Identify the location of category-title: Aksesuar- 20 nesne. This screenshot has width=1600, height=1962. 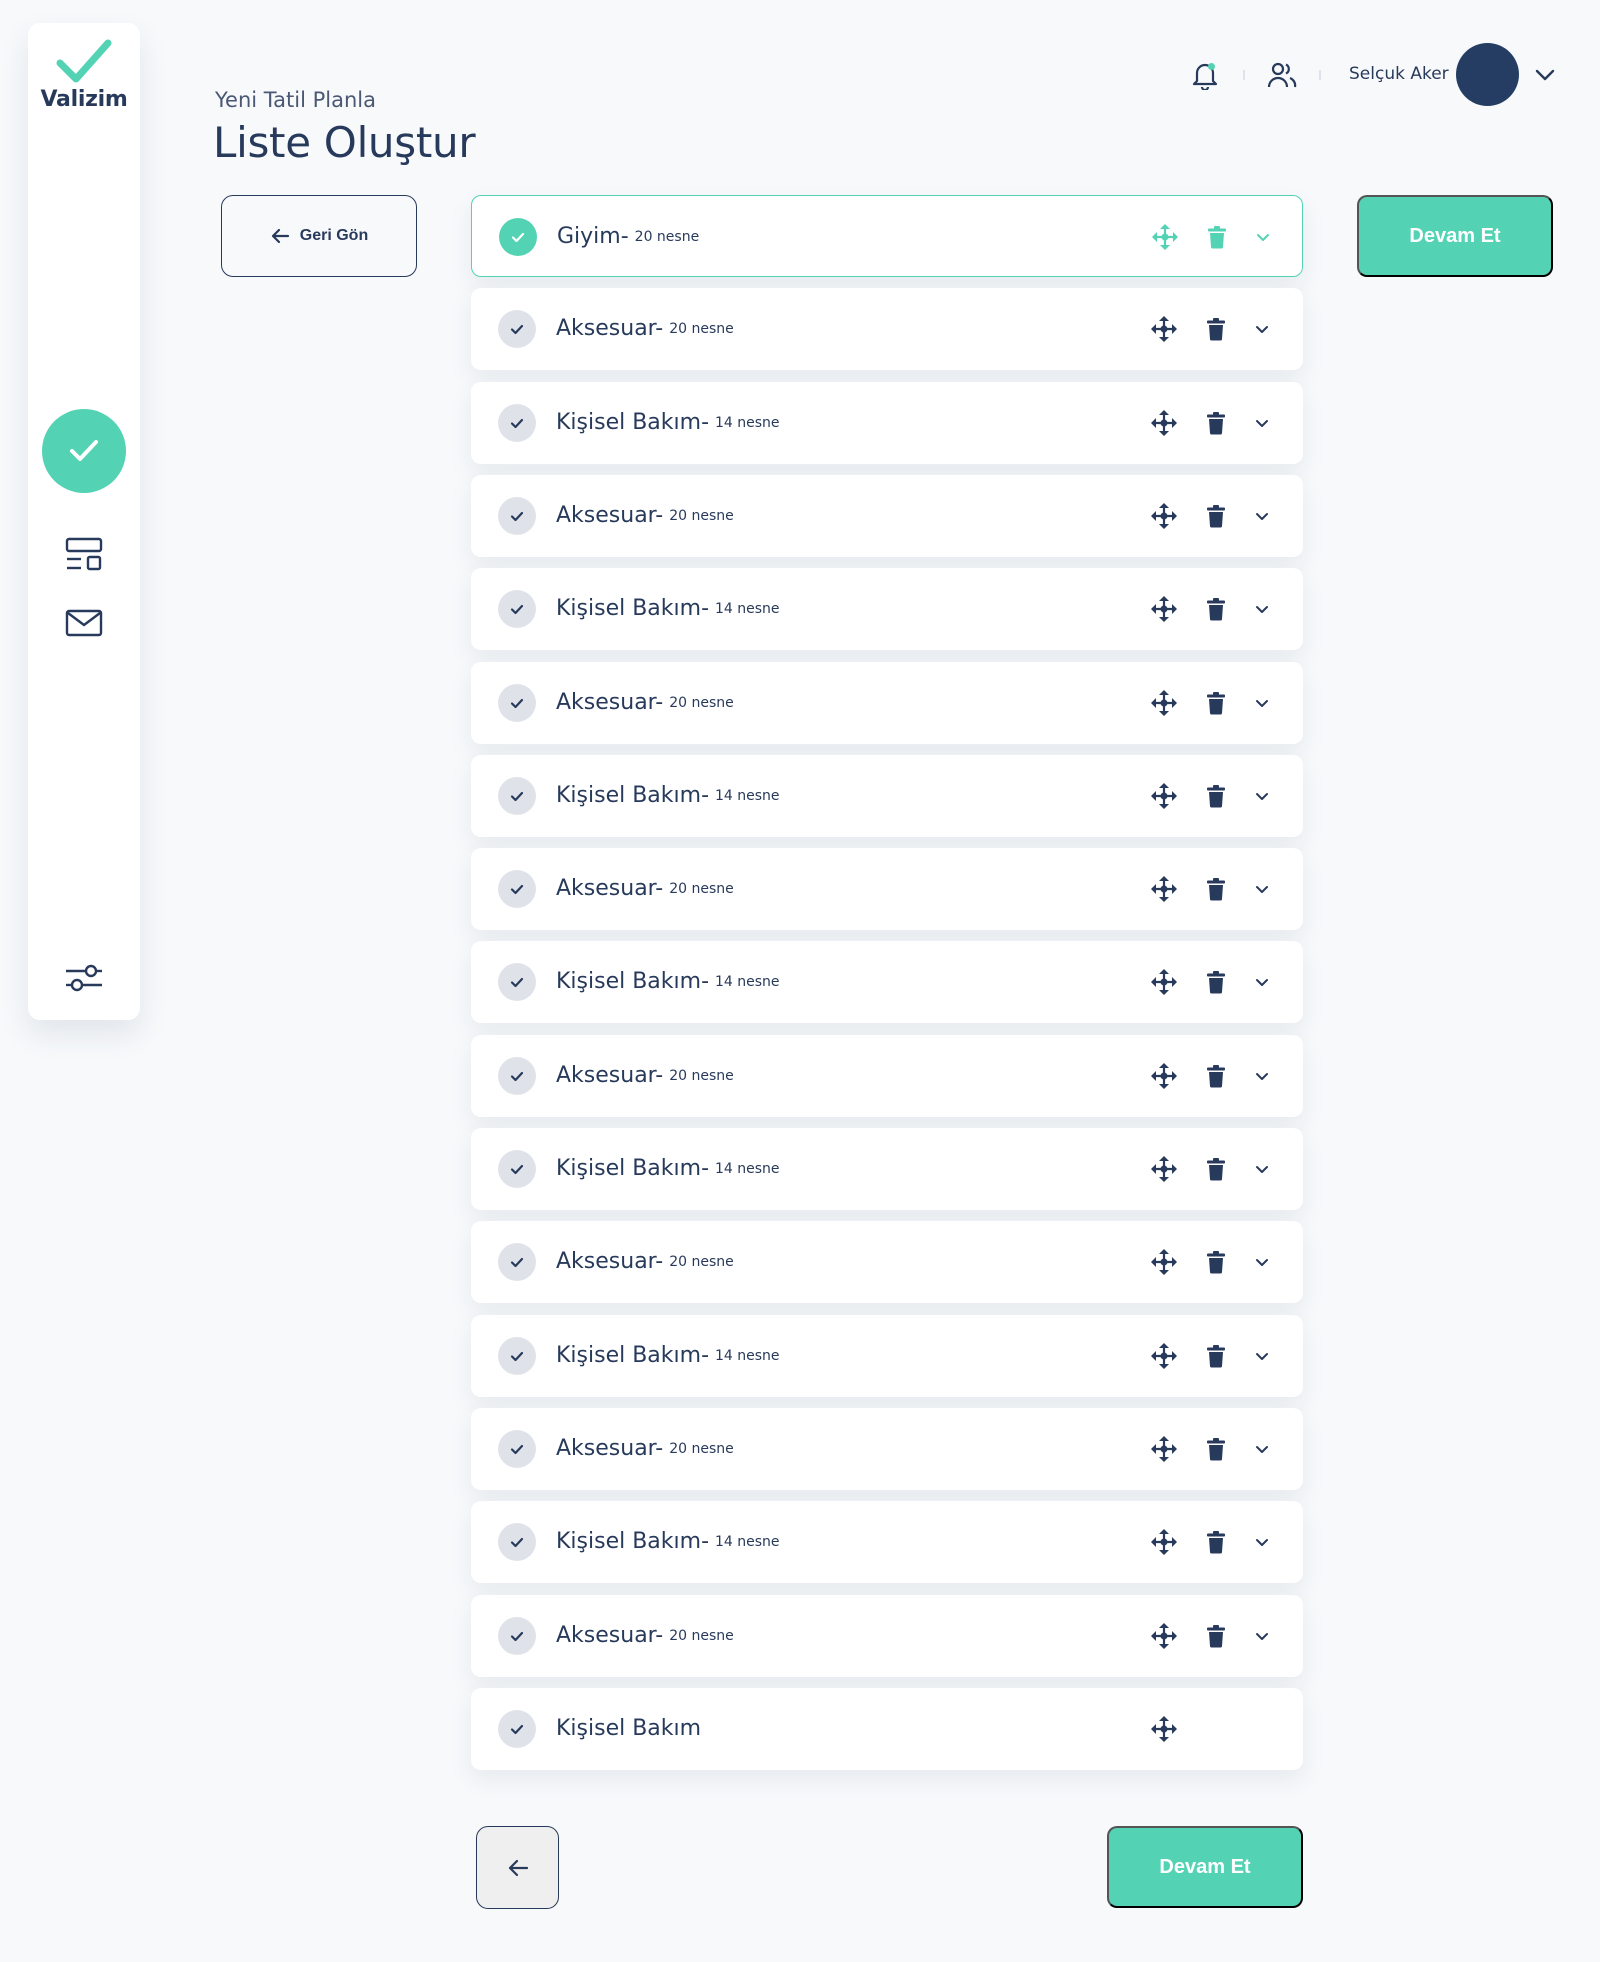
(645, 702).